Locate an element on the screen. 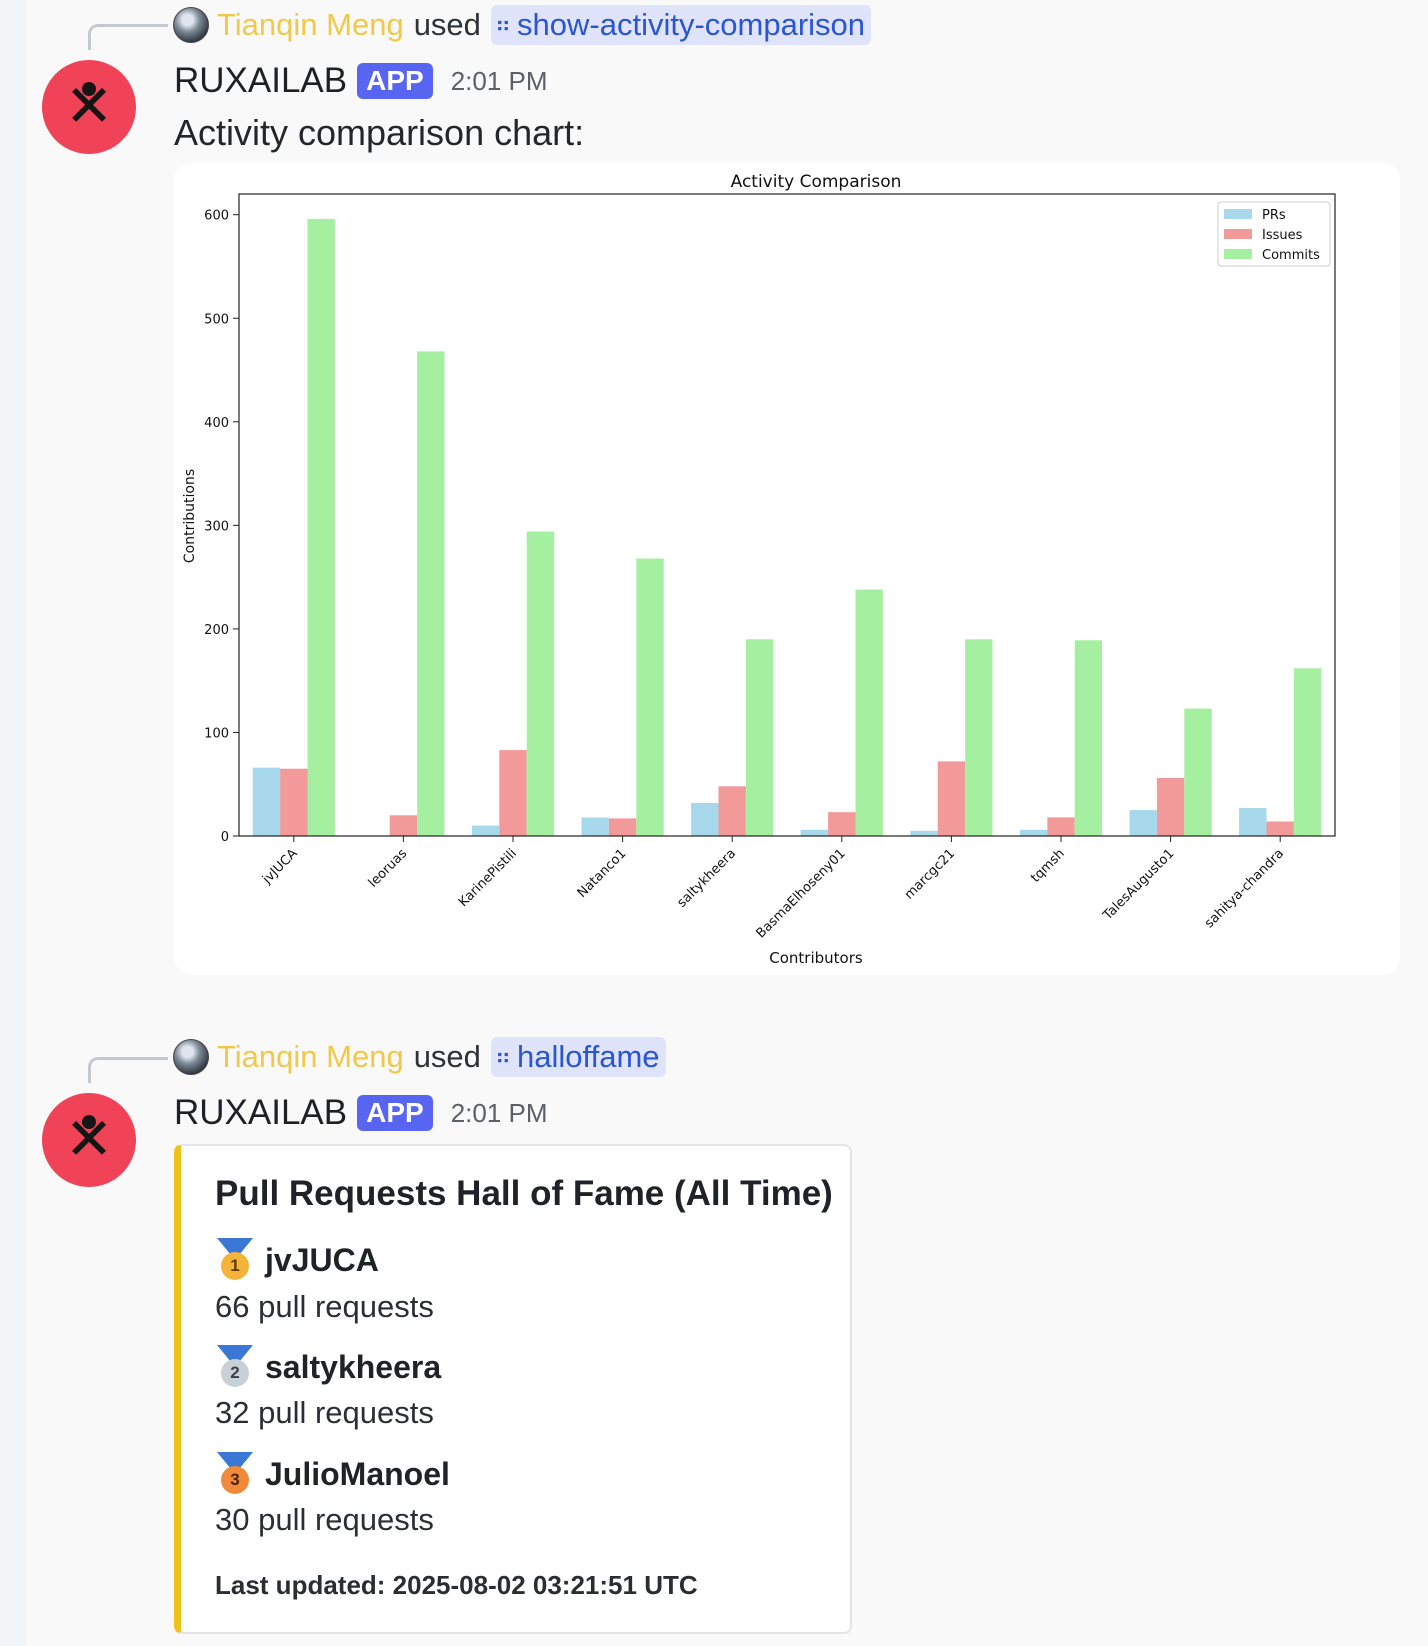  bar-issues-KarinePistili is located at coordinates (513, 793).